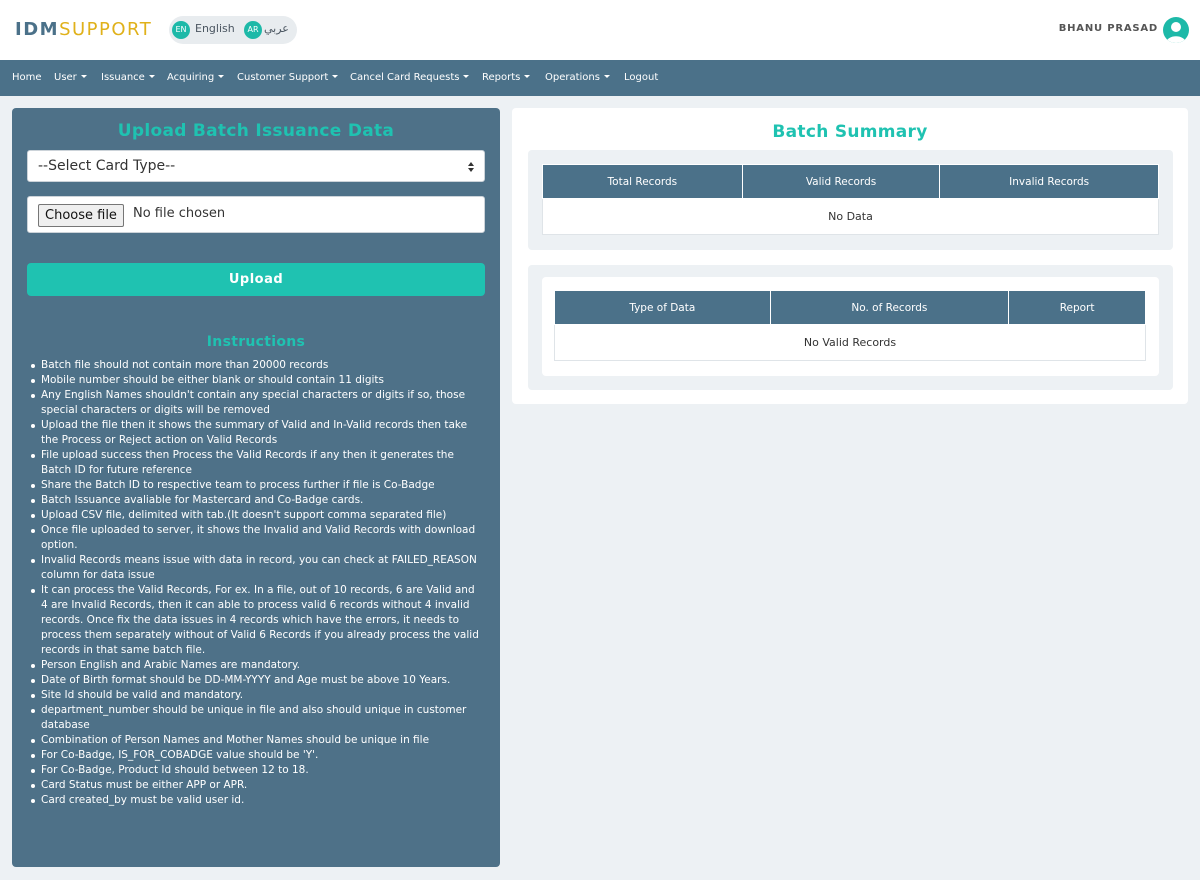 This screenshot has height=880, width=1200. What do you see at coordinates (405, 77) in the screenshot?
I see `nav-label: Cancel Card Requests` at bounding box center [405, 77].